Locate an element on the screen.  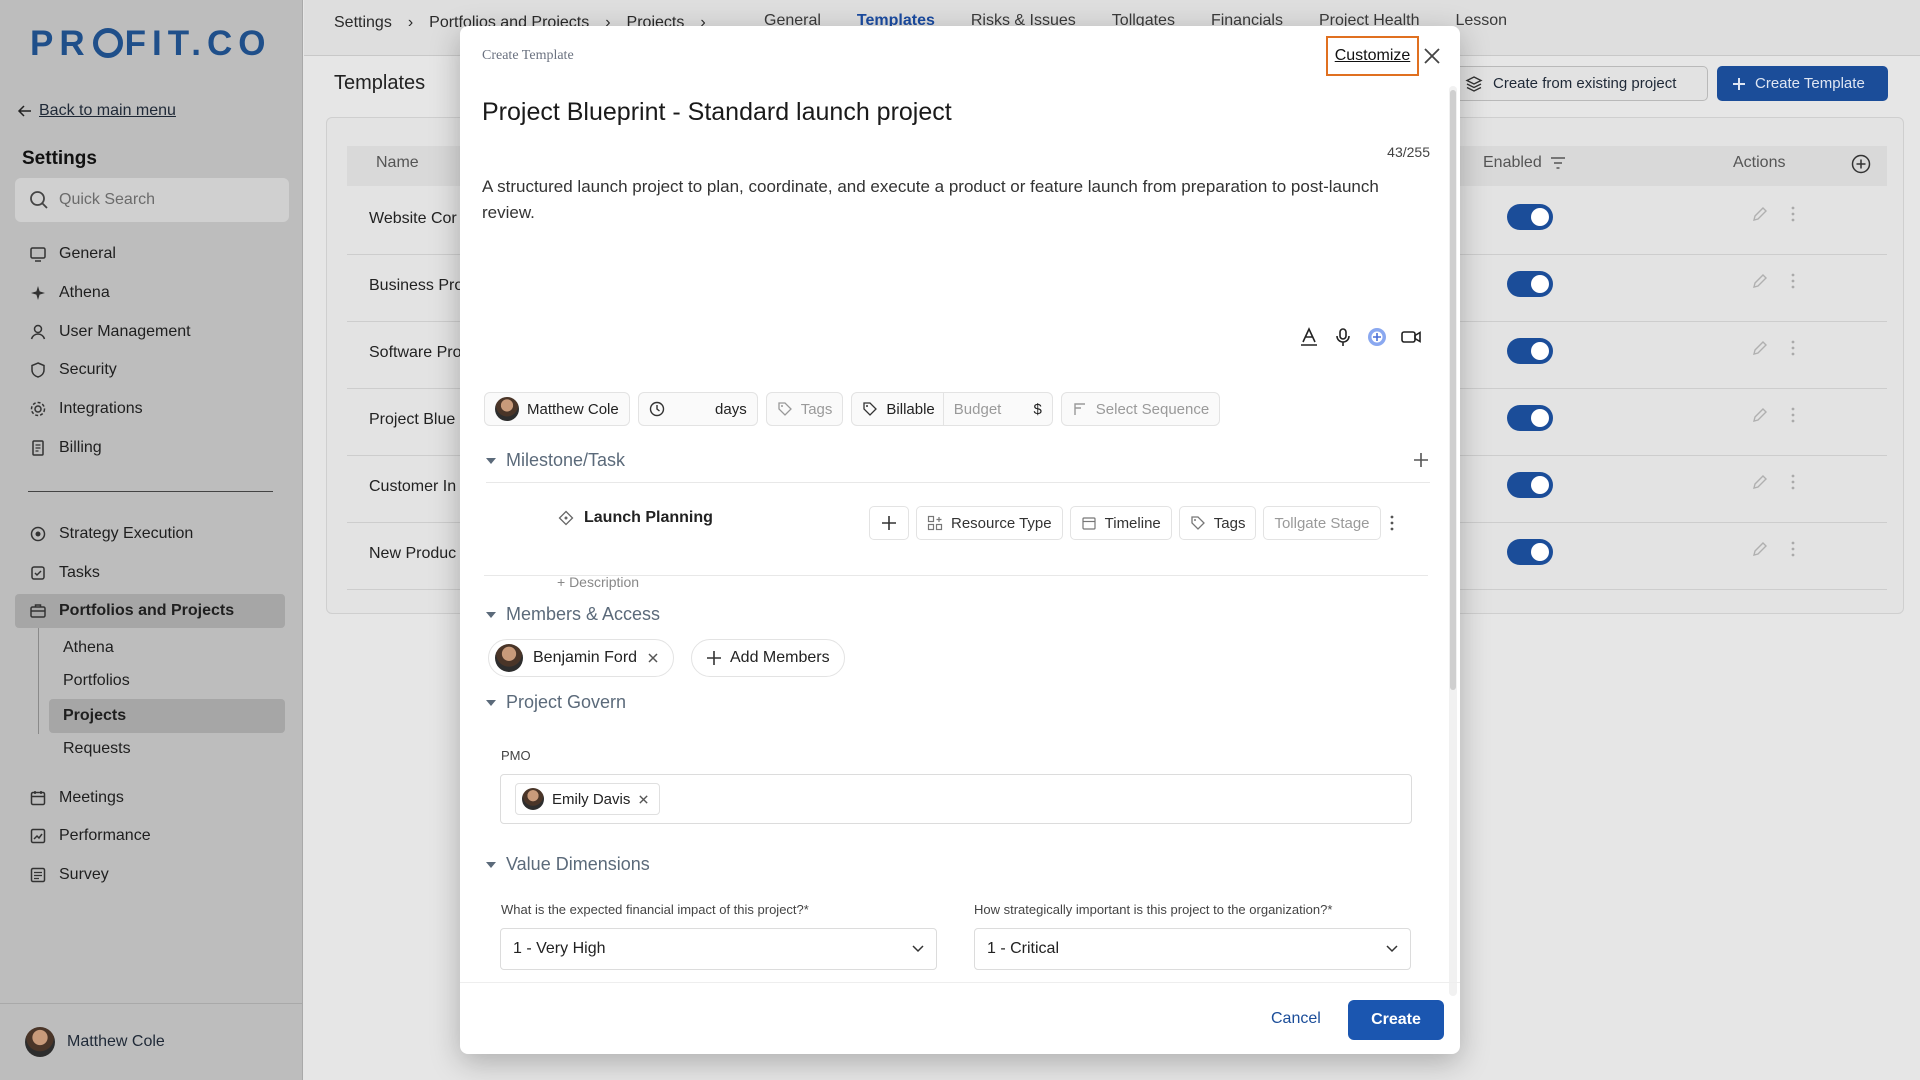
sequence-icon is located at coordinates (1079, 409).